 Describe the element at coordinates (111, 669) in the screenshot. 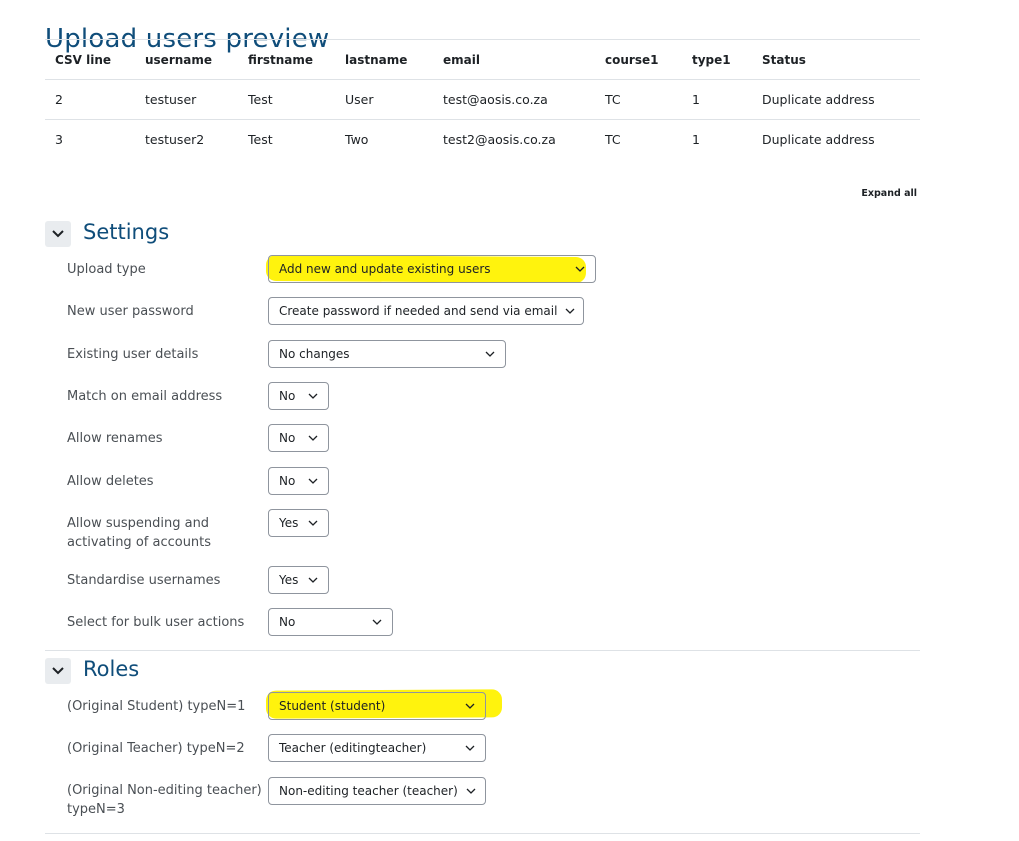

I see `roles-section-title: Roles` at that location.